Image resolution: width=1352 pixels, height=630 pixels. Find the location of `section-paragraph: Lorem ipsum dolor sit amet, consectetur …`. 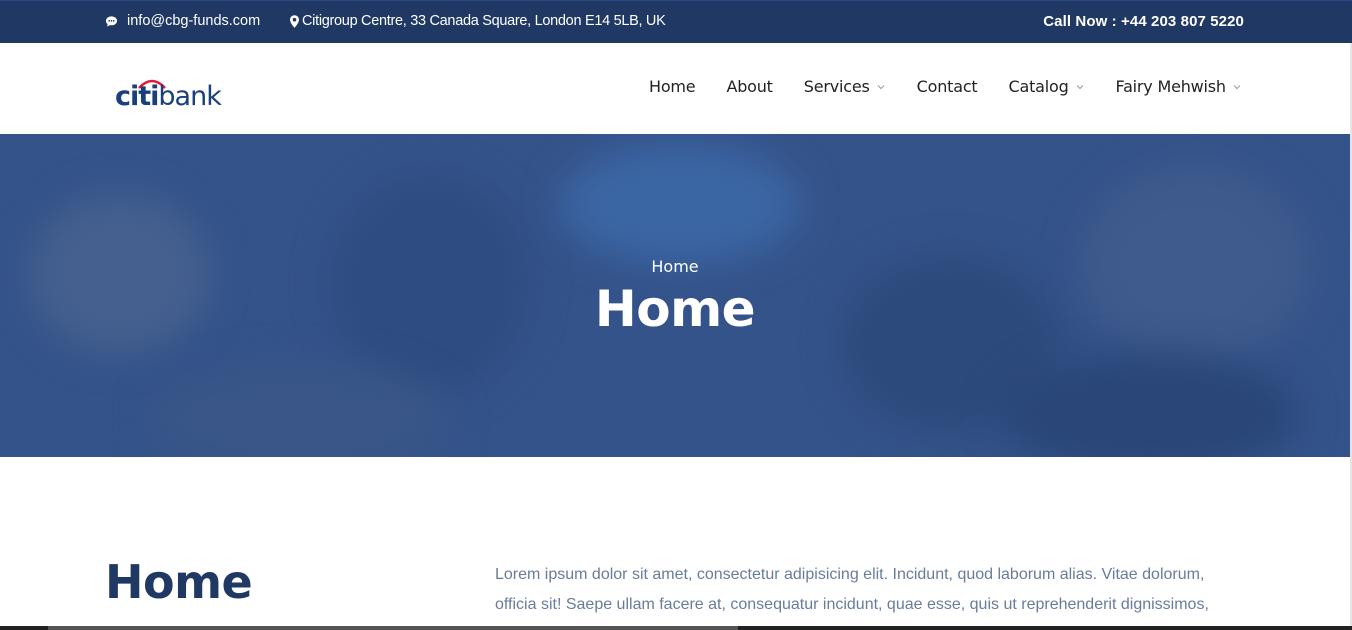

section-paragraph: Lorem ipsum dolor sit amet, consectetur … is located at coordinates (852, 598).